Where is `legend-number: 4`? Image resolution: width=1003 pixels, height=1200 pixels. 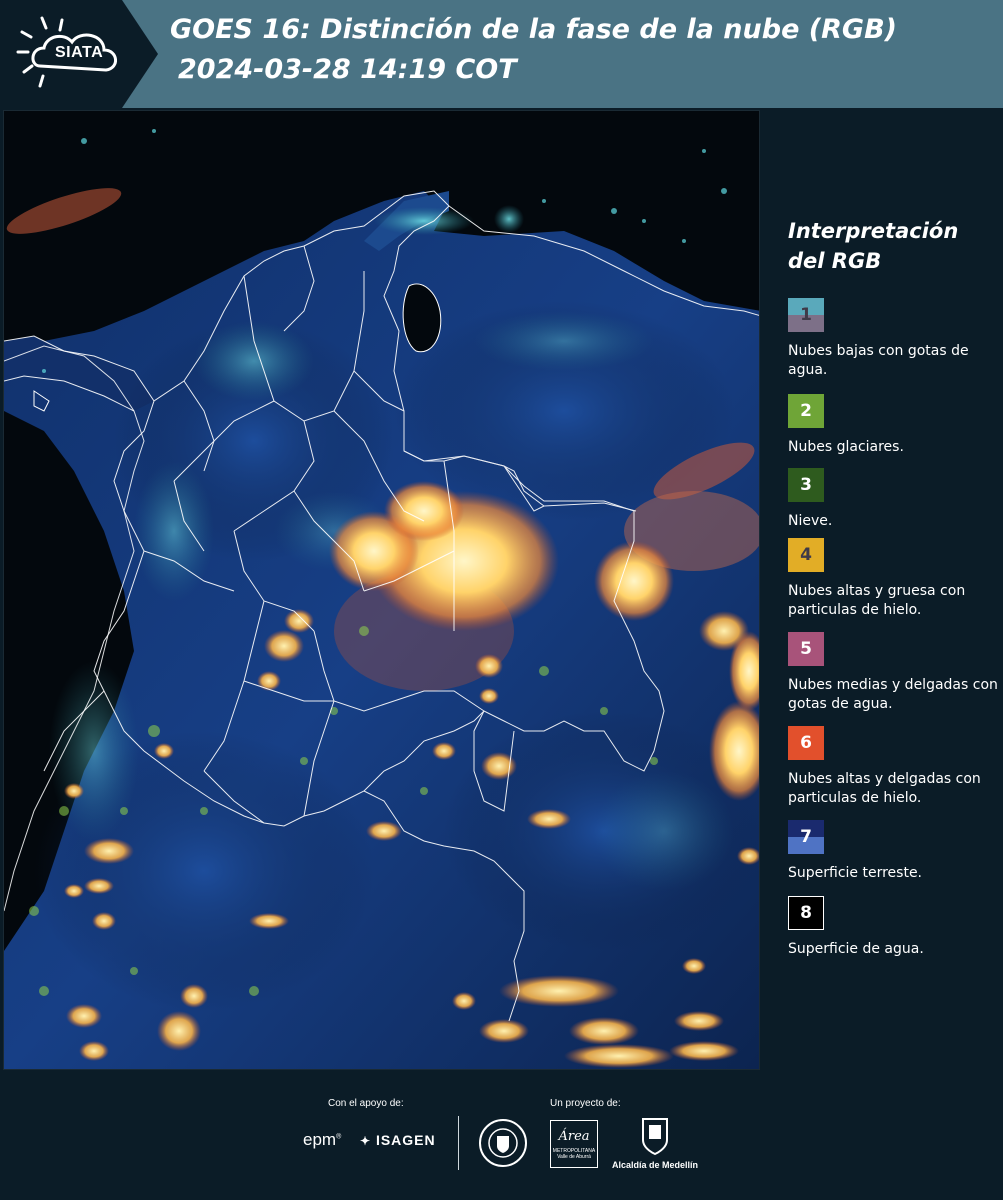
legend-number: 4 is located at coordinates (806, 555).